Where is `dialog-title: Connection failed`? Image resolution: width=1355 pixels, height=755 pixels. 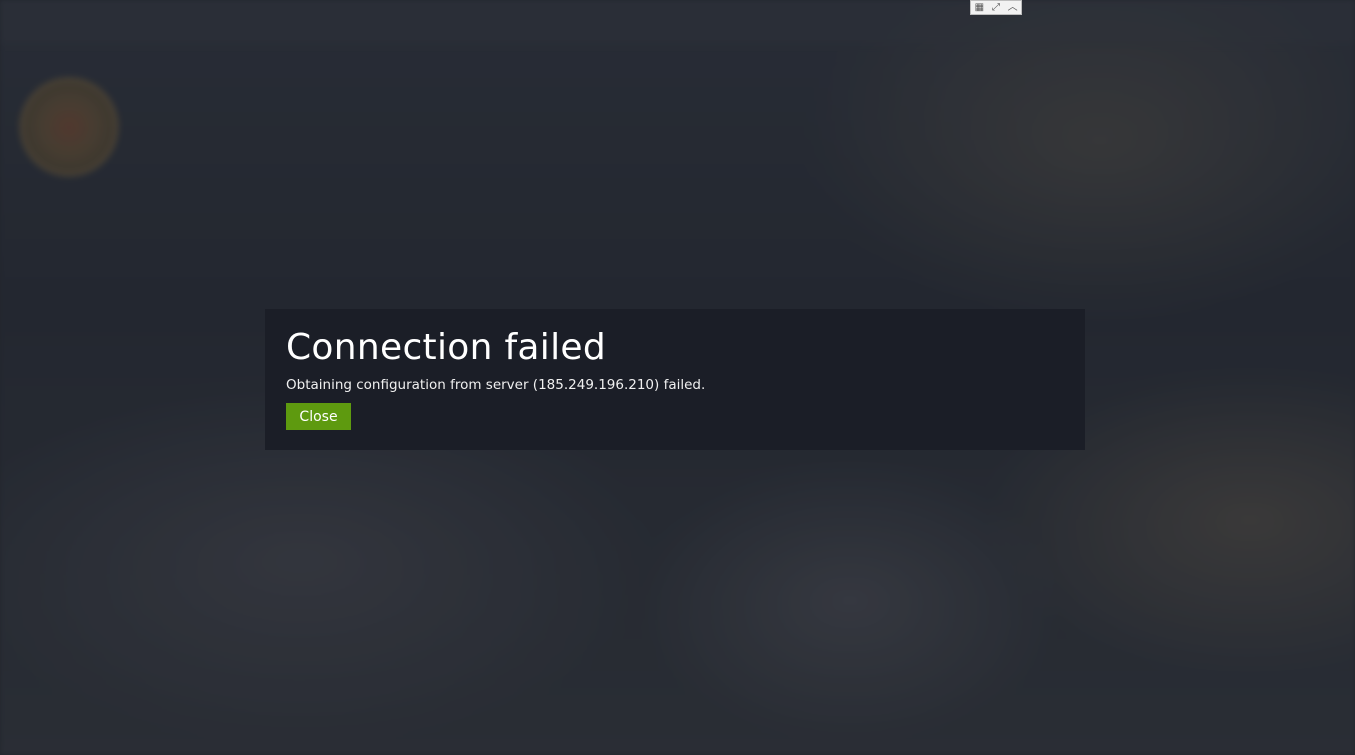
dialog-title: Connection failed is located at coordinates (446, 347).